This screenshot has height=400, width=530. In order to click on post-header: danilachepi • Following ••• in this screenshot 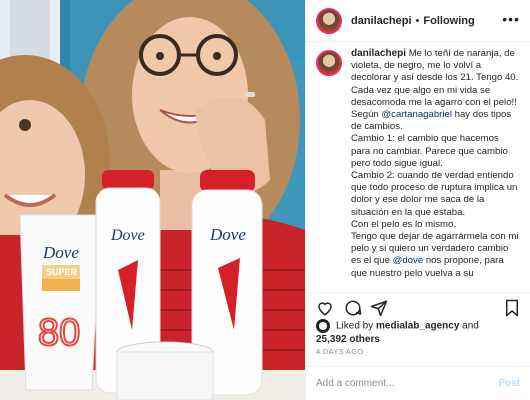, I will do `click(418, 21)`.